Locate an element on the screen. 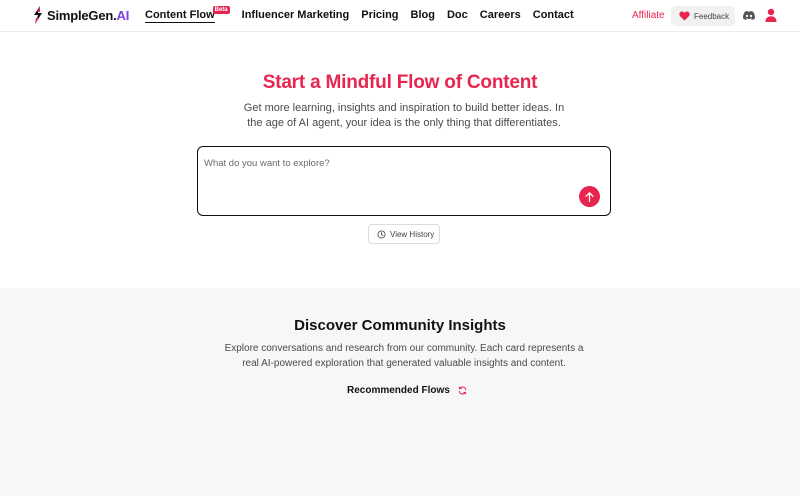 This screenshot has height=496, width=800. brand-name: SimpleGen.AI is located at coordinates (88, 15).